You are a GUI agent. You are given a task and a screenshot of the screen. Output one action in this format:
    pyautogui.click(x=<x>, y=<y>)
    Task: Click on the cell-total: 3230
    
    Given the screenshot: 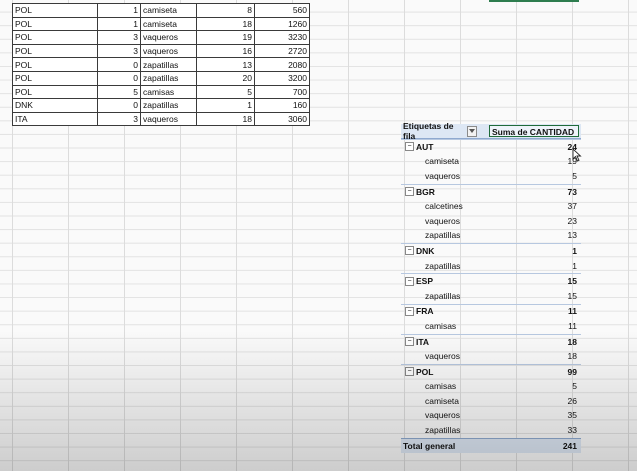 What is the action you would take?
    pyautogui.click(x=282, y=37)
    